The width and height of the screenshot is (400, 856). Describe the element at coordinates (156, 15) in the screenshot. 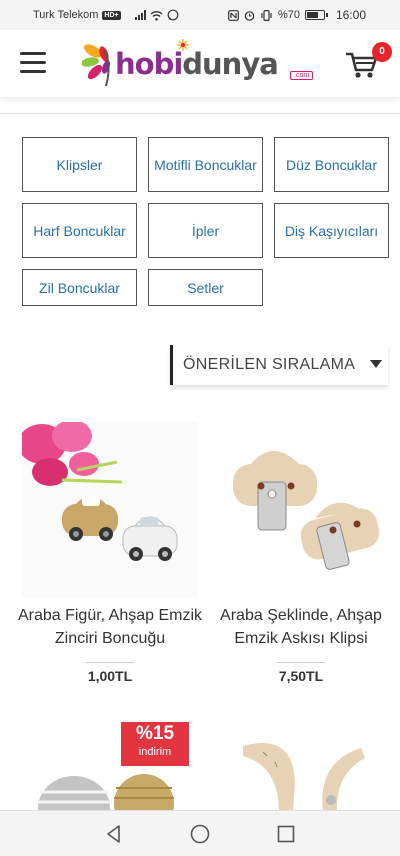

I see `wifi-icon` at that location.